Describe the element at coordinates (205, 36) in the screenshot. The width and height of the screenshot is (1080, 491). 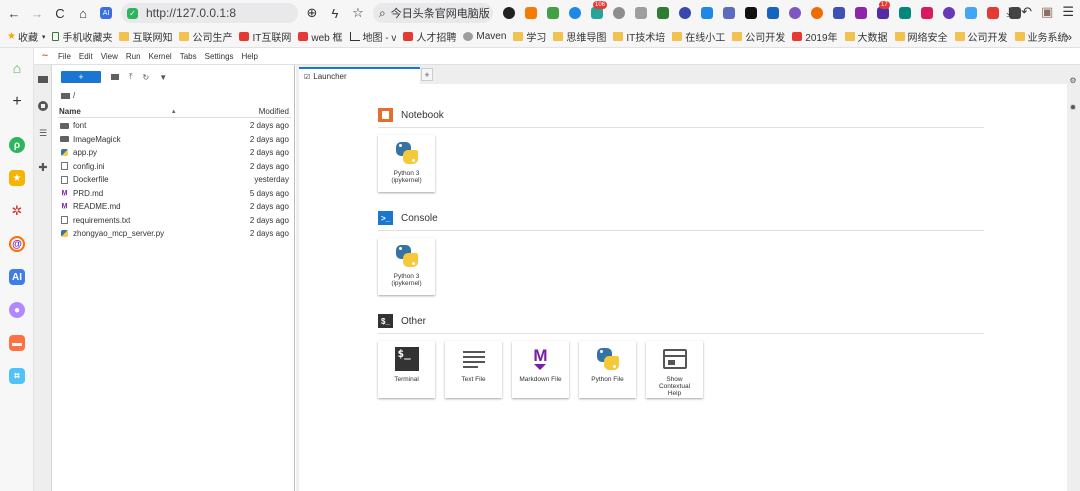
I see `bookmark-item: 公司生产` at that location.